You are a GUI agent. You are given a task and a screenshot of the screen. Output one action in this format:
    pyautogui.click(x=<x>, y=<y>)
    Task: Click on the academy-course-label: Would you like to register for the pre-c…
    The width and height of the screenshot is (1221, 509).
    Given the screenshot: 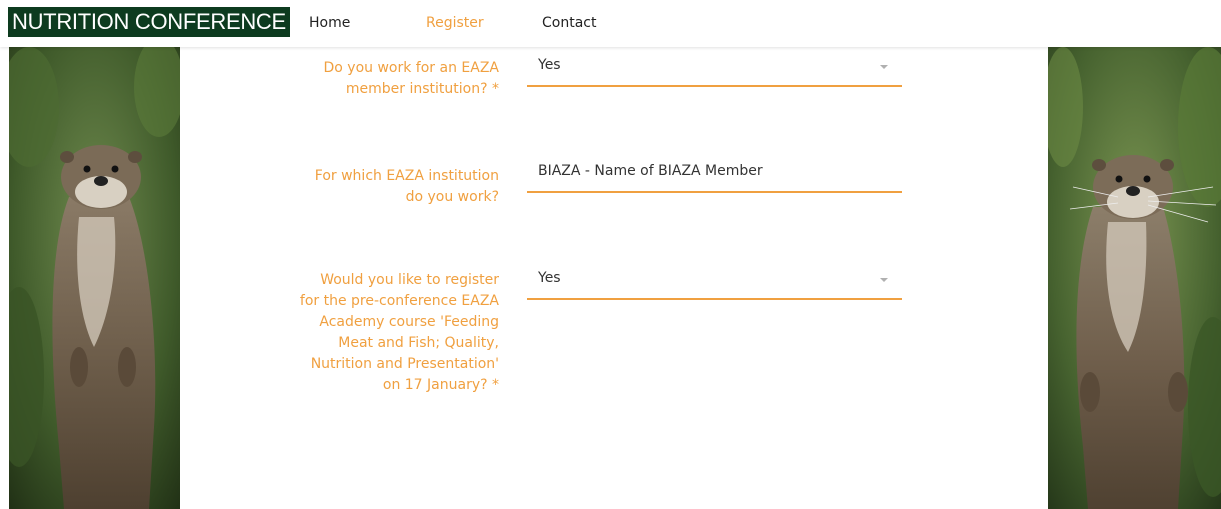 What is the action you would take?
    pyautogui.click(x=399, y=332)
    